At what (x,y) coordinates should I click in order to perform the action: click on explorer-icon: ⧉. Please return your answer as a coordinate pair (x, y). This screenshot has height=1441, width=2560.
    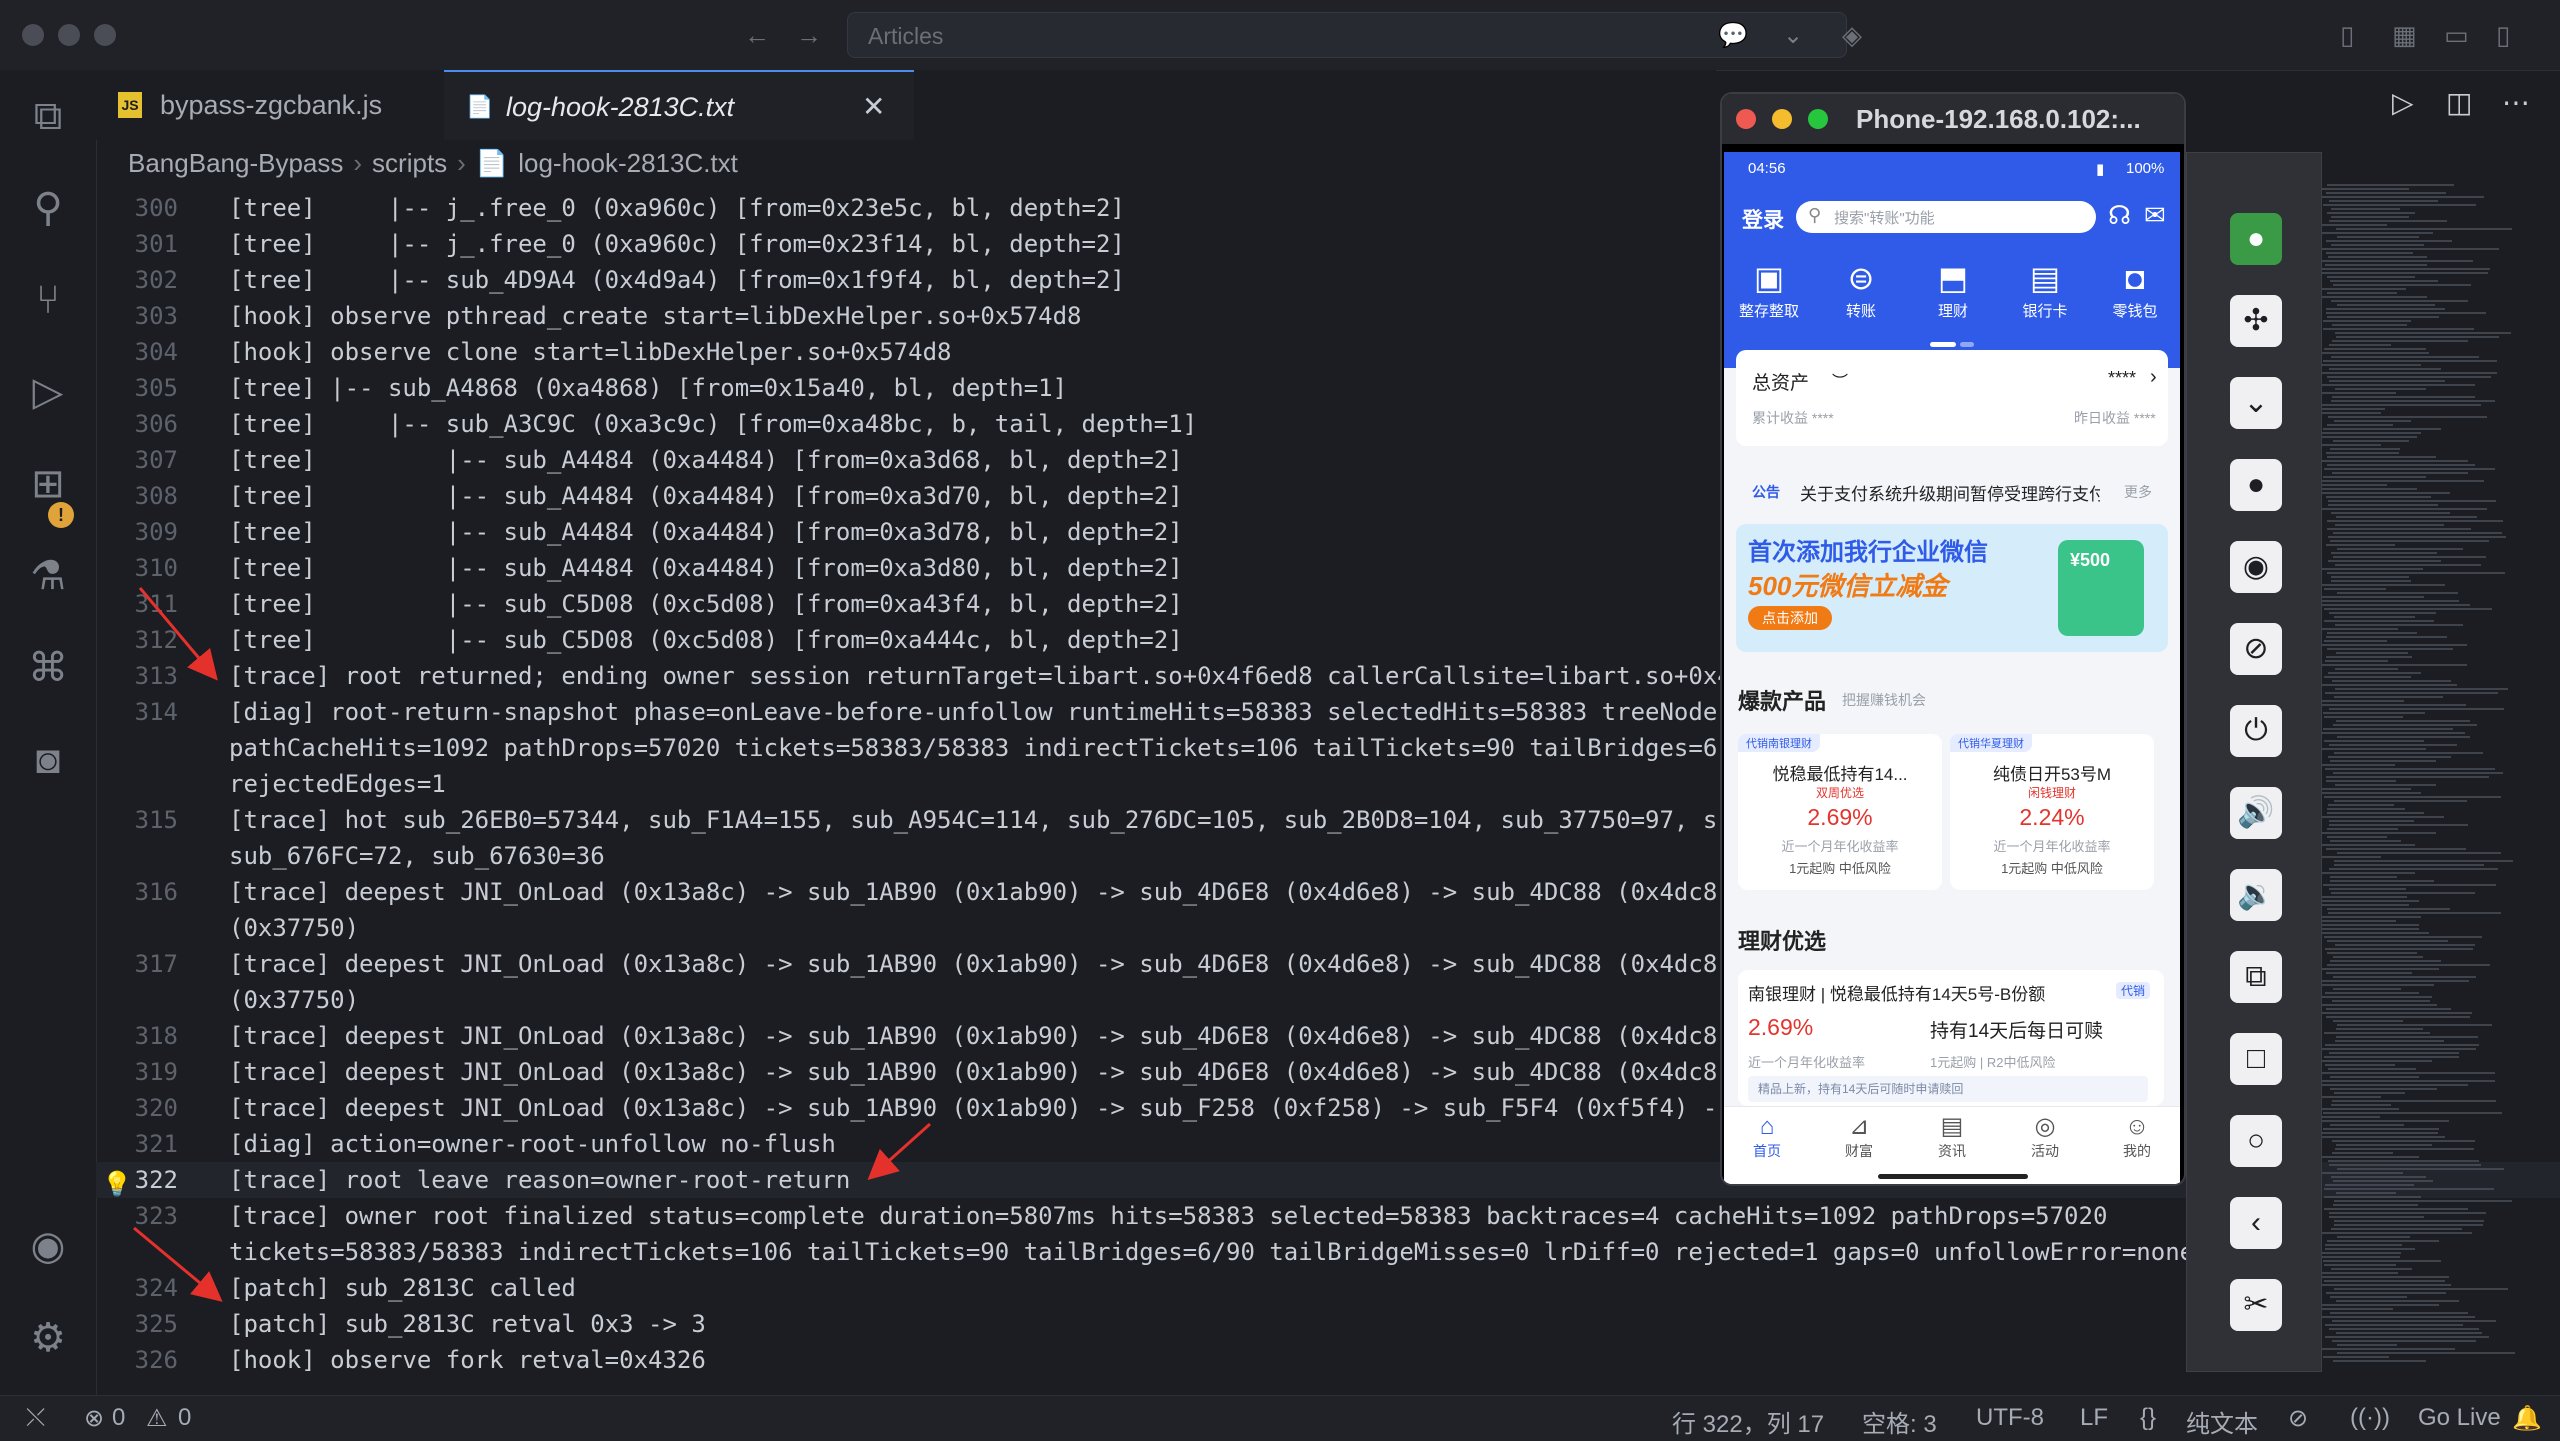
    Looking at the image, I should click on (48, 116).